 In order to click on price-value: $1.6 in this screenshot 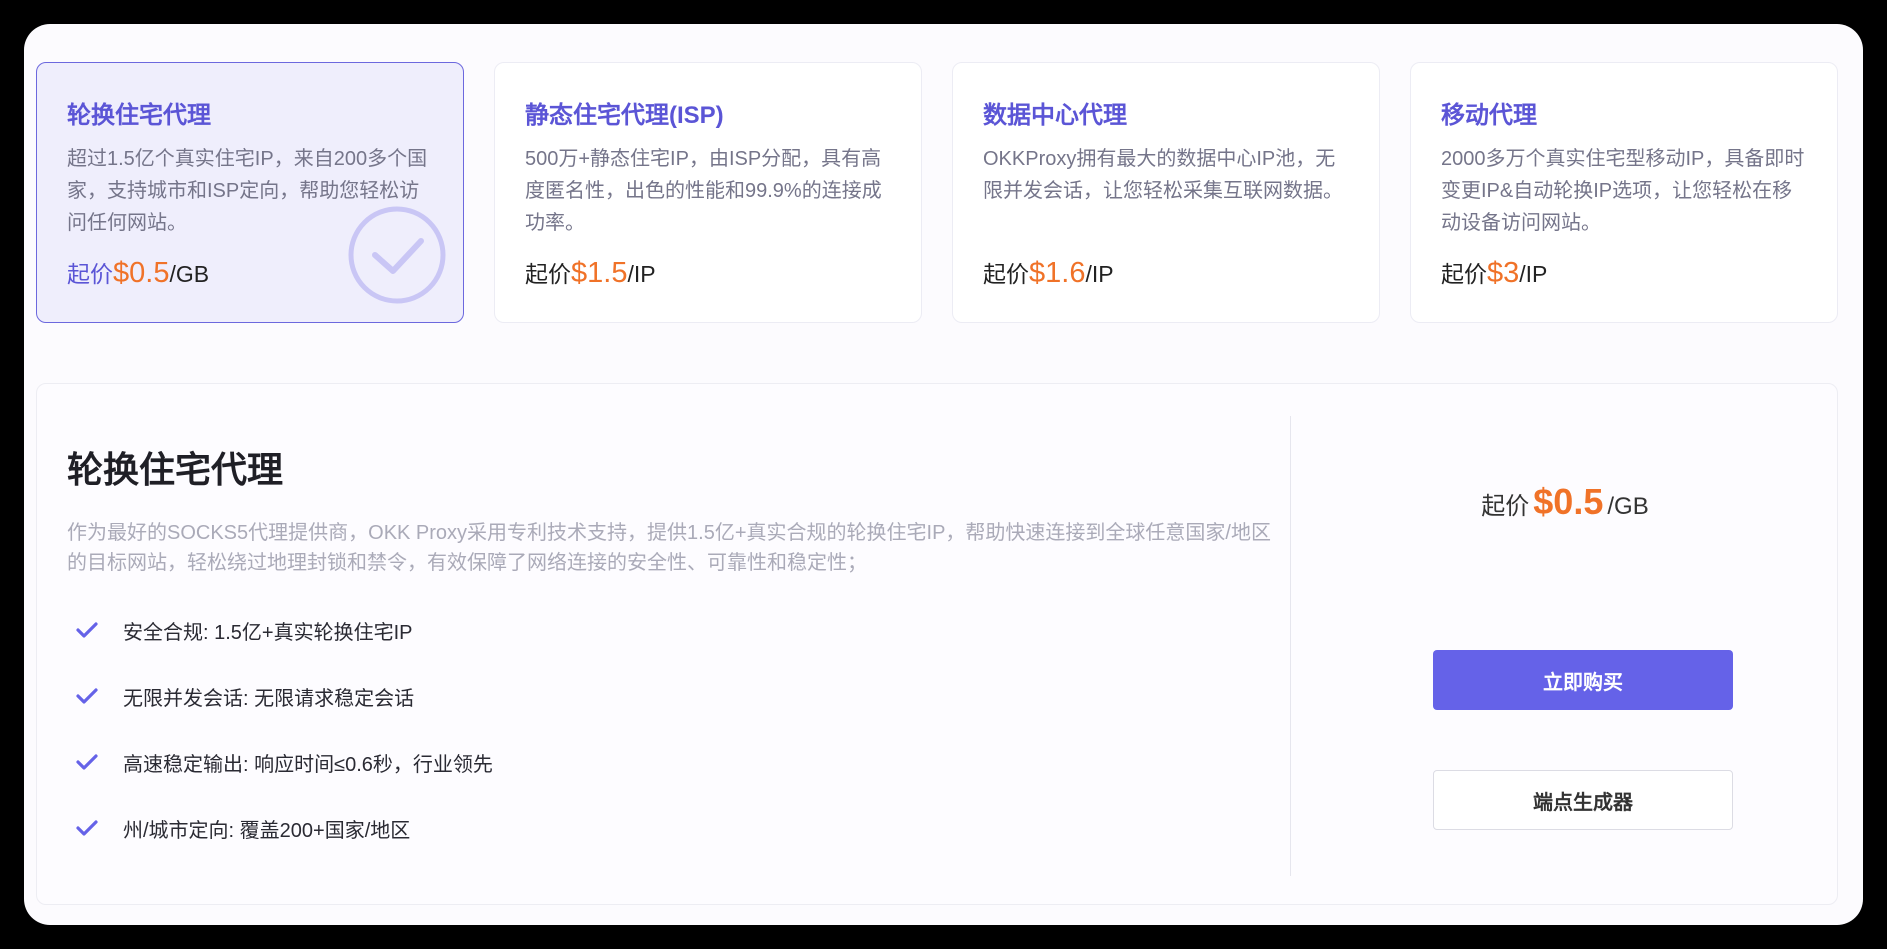, I will do `click(1057, 273)`.